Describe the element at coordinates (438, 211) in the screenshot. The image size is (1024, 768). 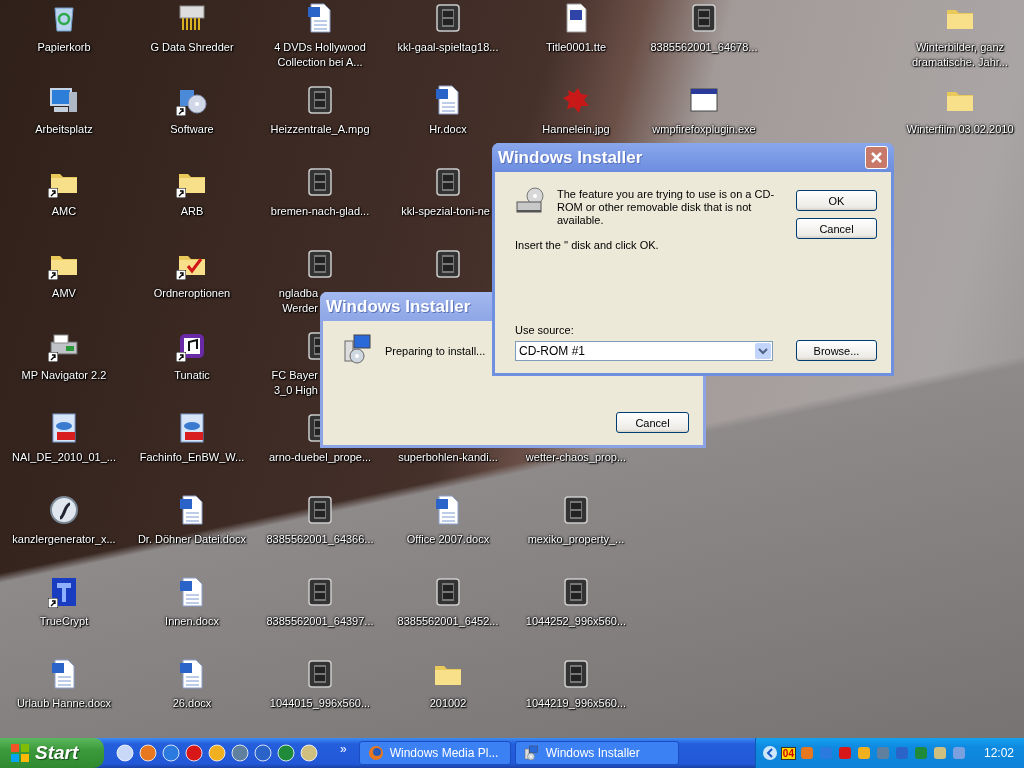
I see `icon-label: kkl-spezial-toni-ne` at that location.